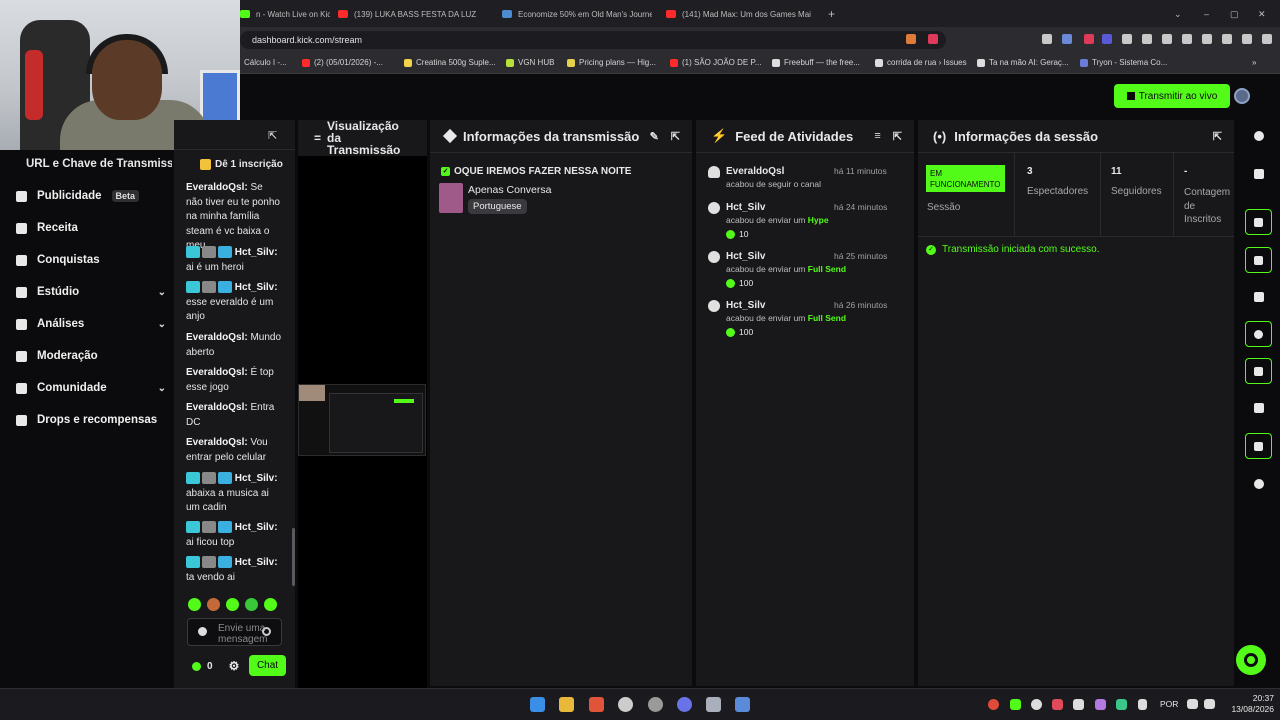 The height and width of the screenshot is (720, 1280). I want to click on sidebar-item-stream-key: URL e Chave de Transmissã, so click(99, 164).